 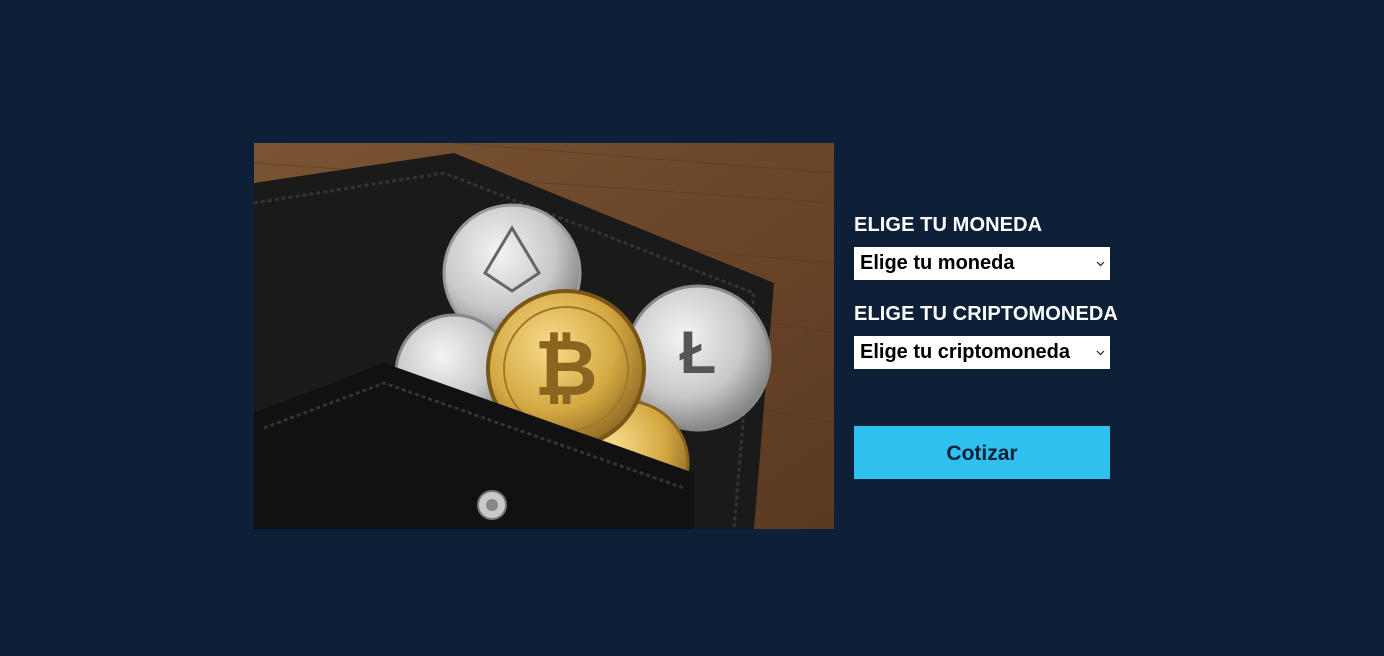 I want to click on currency-label: ELIGE TU MONEDA, so click(x=948, y=225).